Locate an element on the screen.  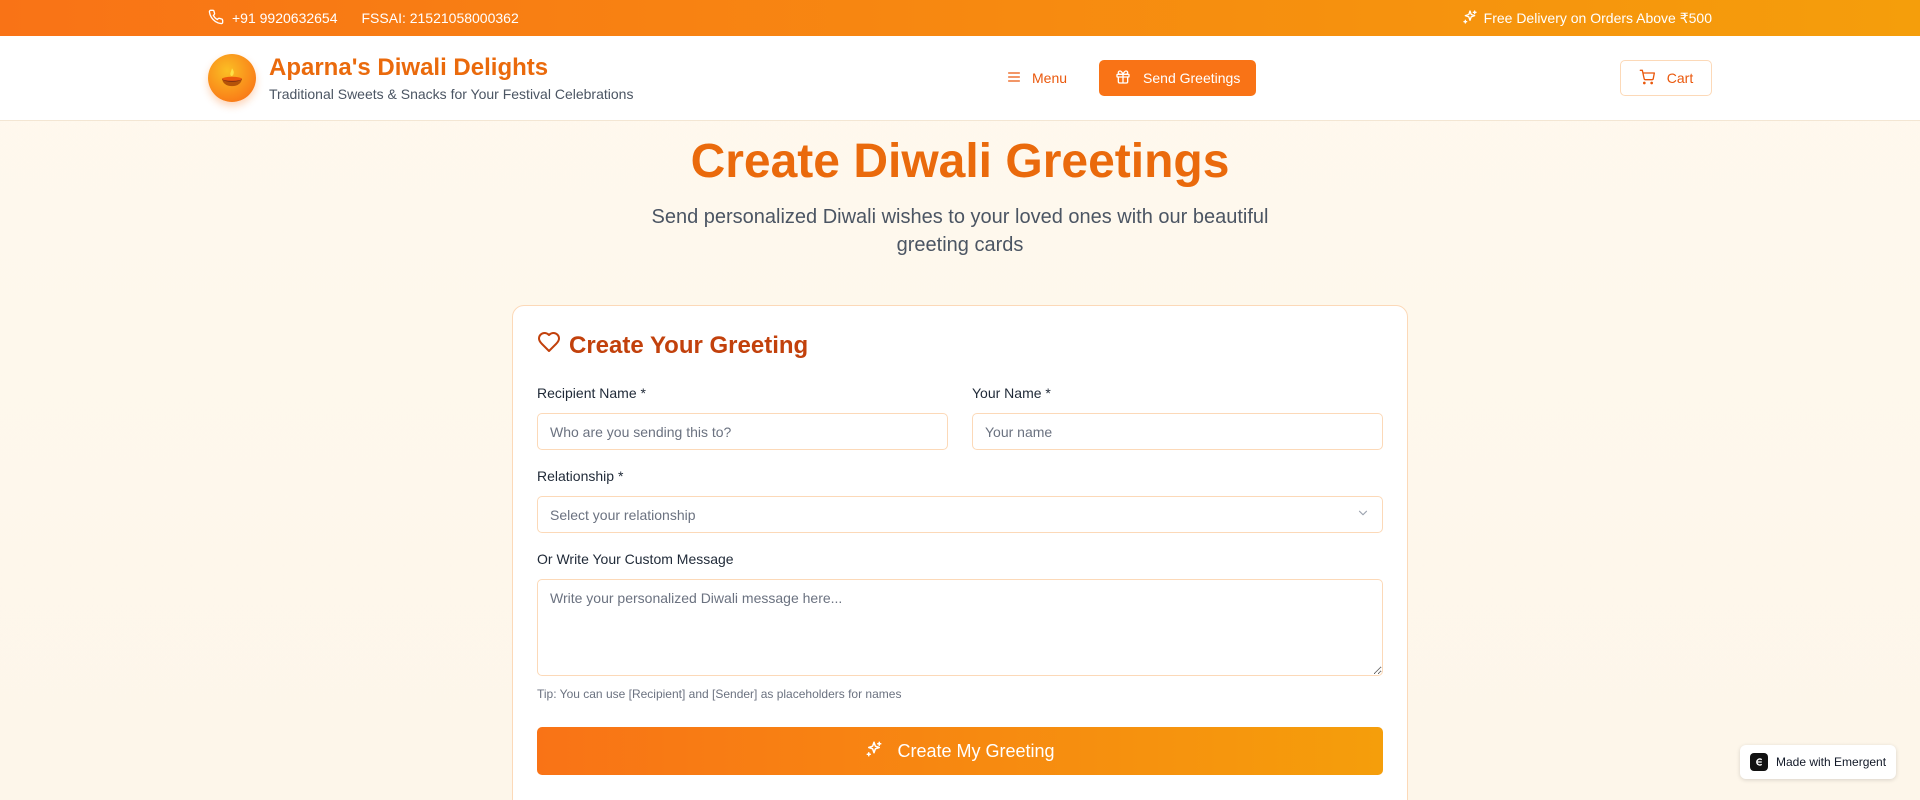
cart-label: Cart is located at coordinates (1680, 78).